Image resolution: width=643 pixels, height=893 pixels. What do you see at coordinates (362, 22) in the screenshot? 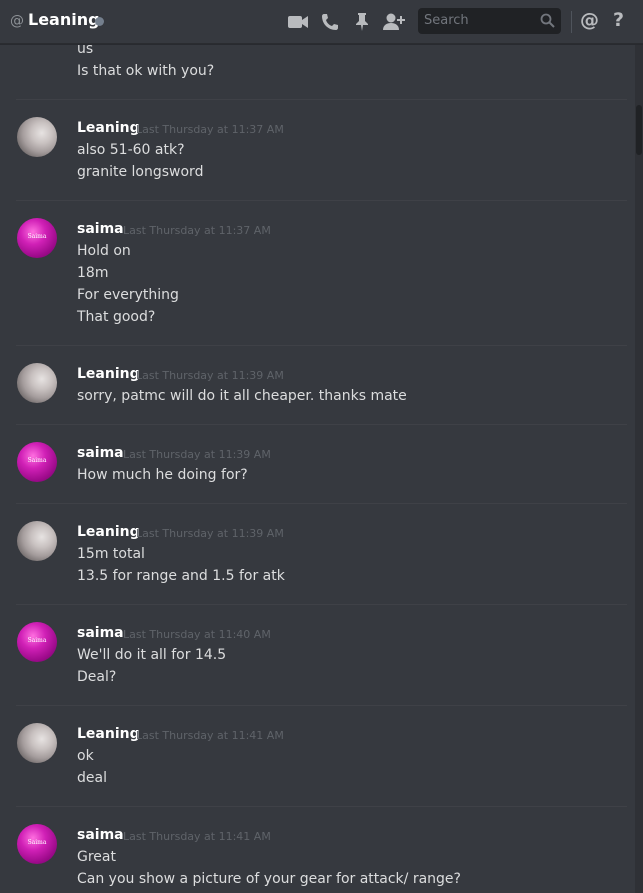
I see `pin-icon` at bounding box center [362, 22].